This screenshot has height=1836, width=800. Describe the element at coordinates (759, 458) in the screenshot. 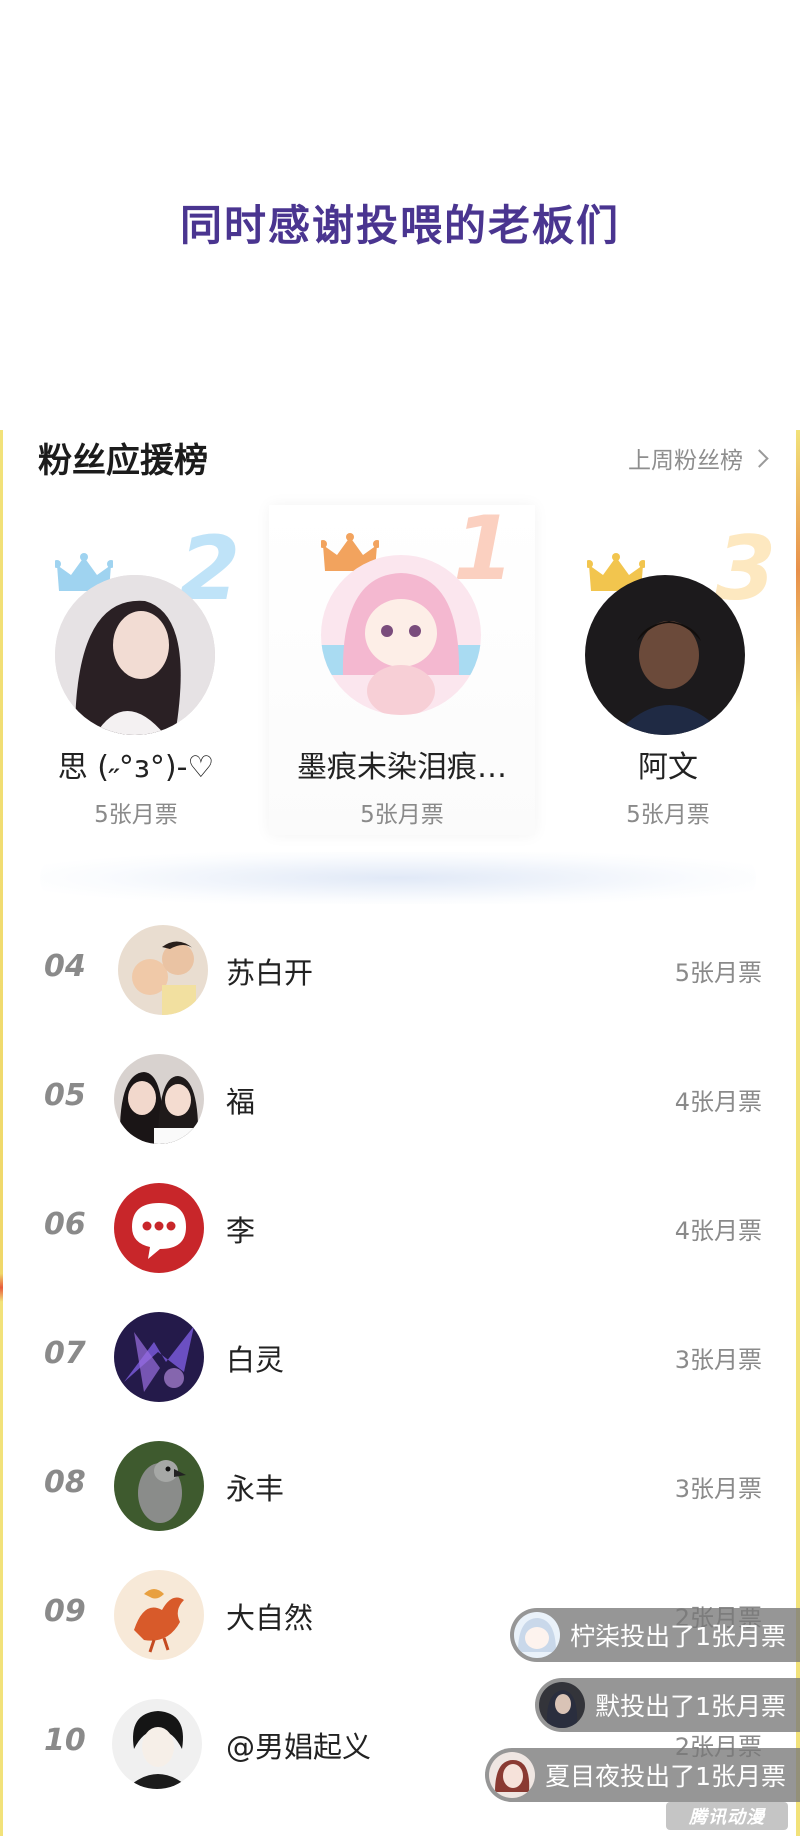

I see `chevron-right-icon` at that location.